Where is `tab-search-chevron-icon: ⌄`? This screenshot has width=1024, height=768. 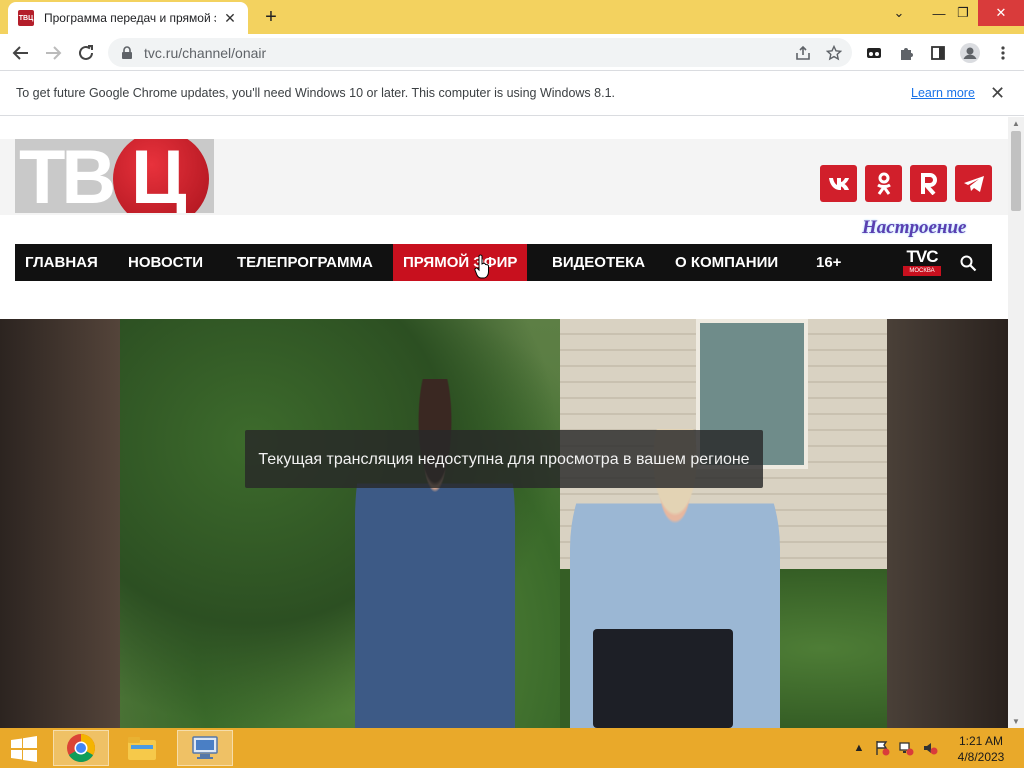
tab-search-chevron-icon: ⌄ is located at coordinates (899, 13).